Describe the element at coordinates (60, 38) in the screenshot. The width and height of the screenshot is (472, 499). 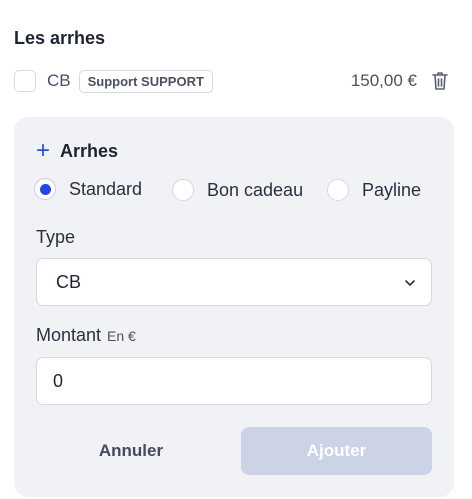
I see `section-title: Les arrhes` at that location.